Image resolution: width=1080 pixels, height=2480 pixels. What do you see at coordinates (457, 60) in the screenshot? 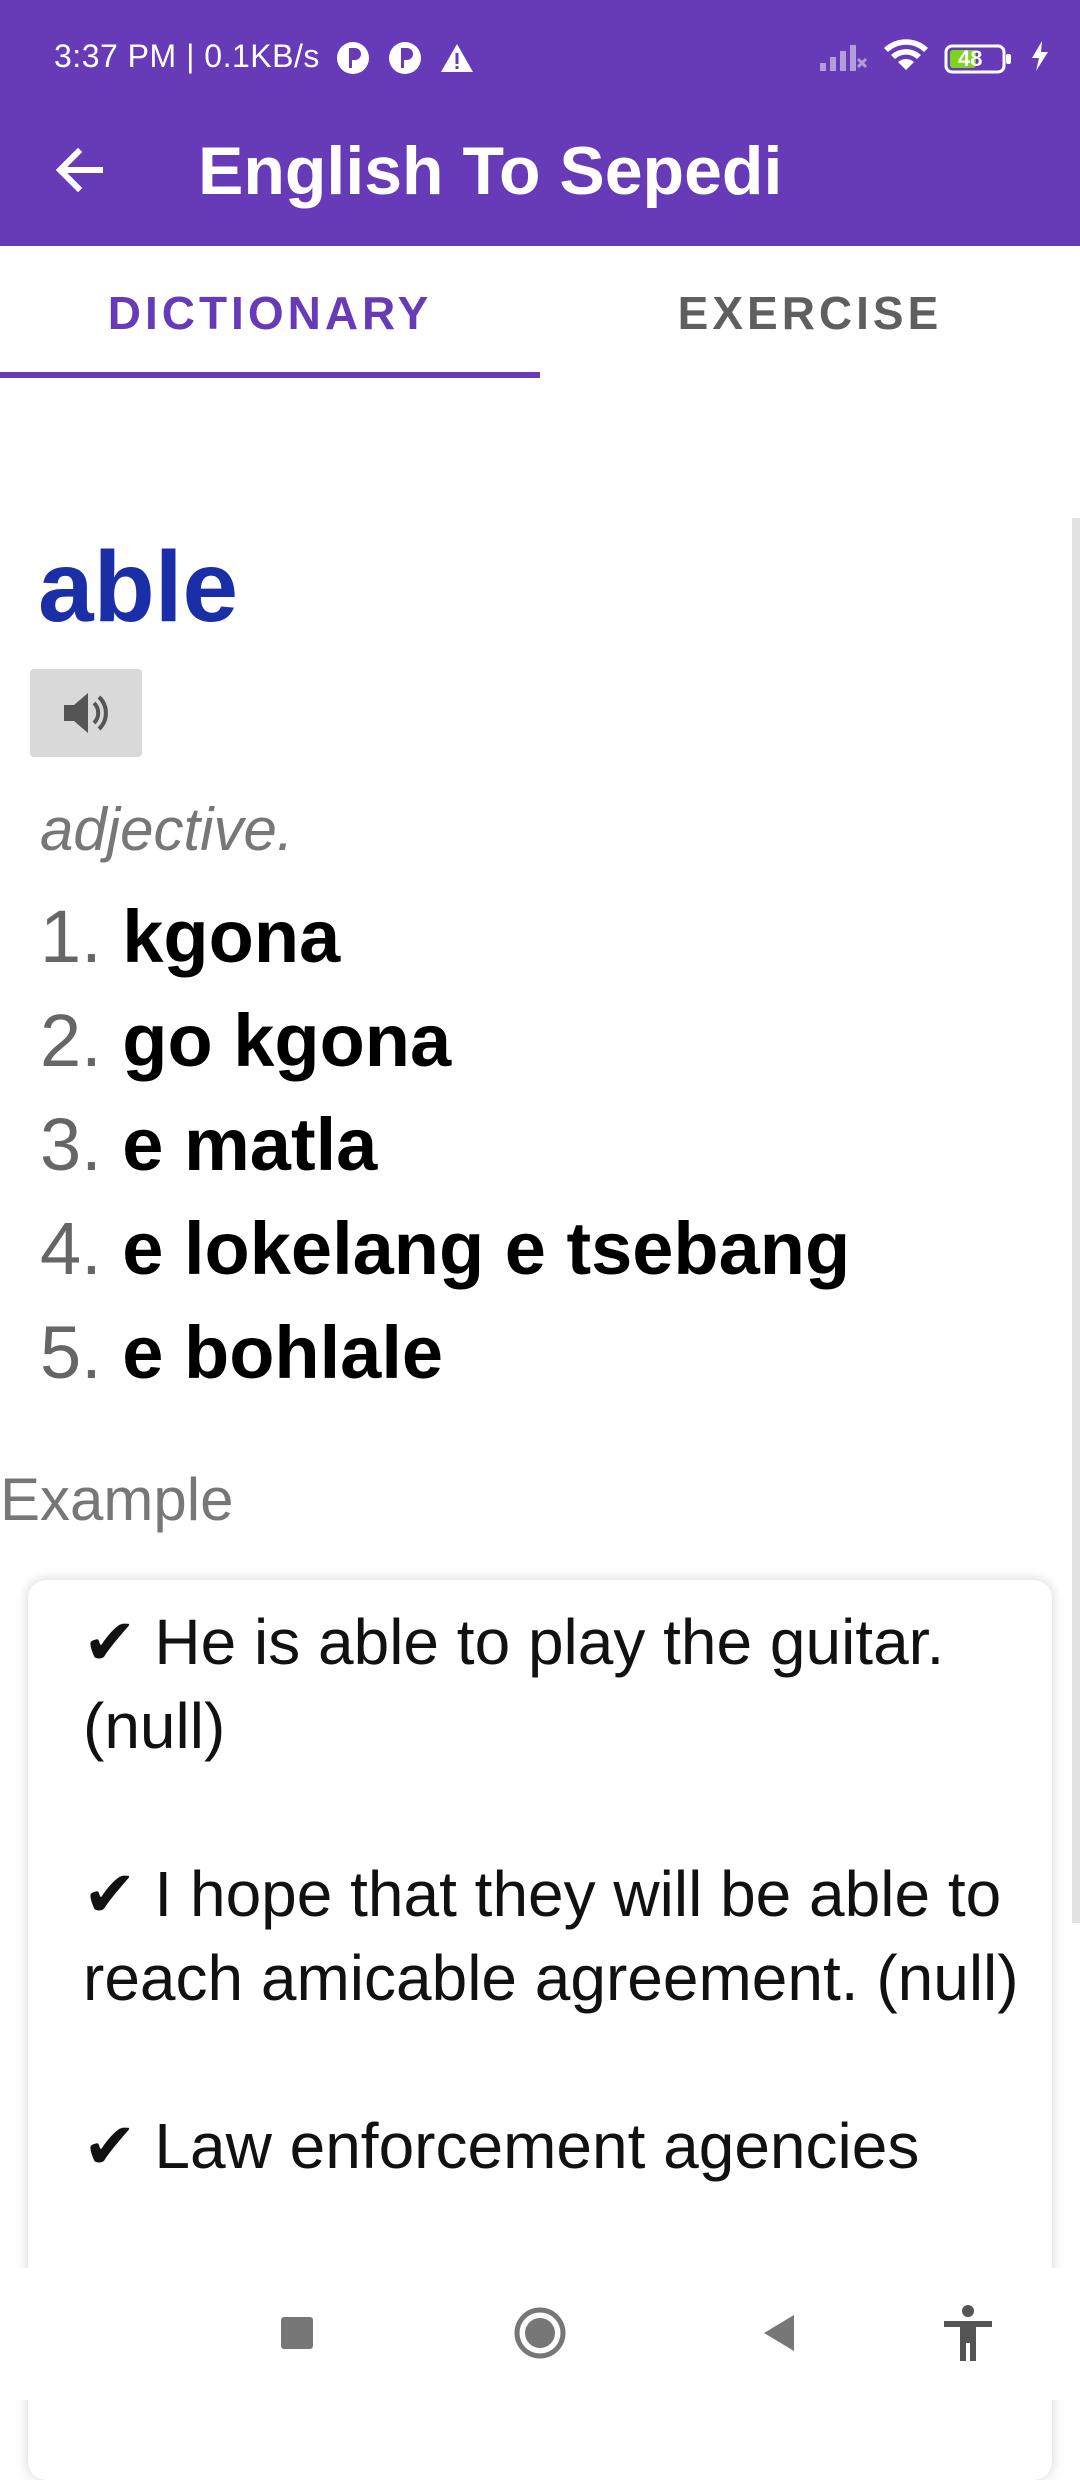
I see `warning-icon` at bounding box center [457, 60].